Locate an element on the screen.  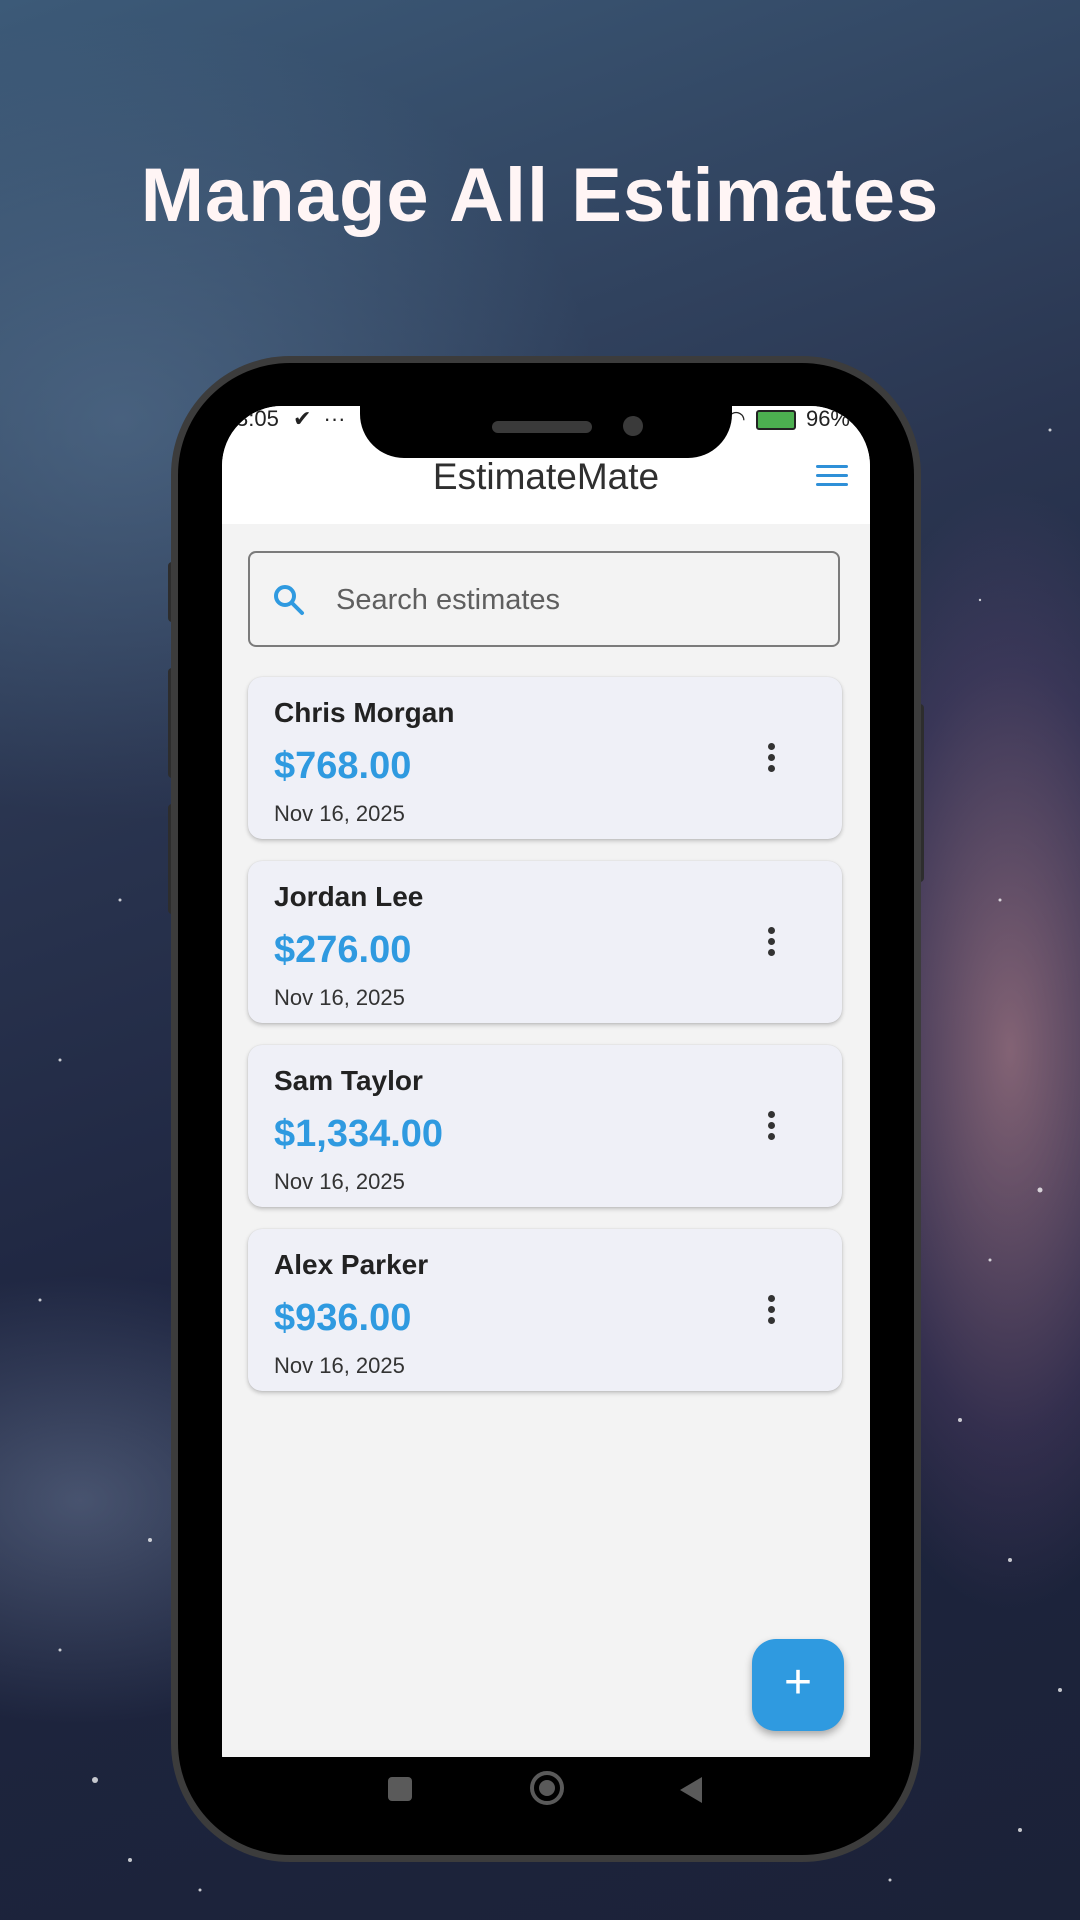
status-time: 3:05 ✔ ··· is located at coordinates (291, 419).